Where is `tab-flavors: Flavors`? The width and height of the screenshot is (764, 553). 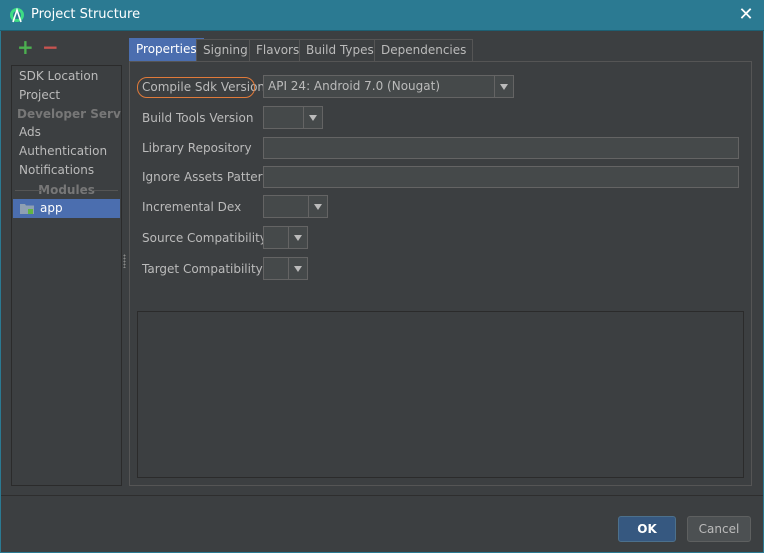 tab-flavors: Flavors is located at coordinates (278, 50).